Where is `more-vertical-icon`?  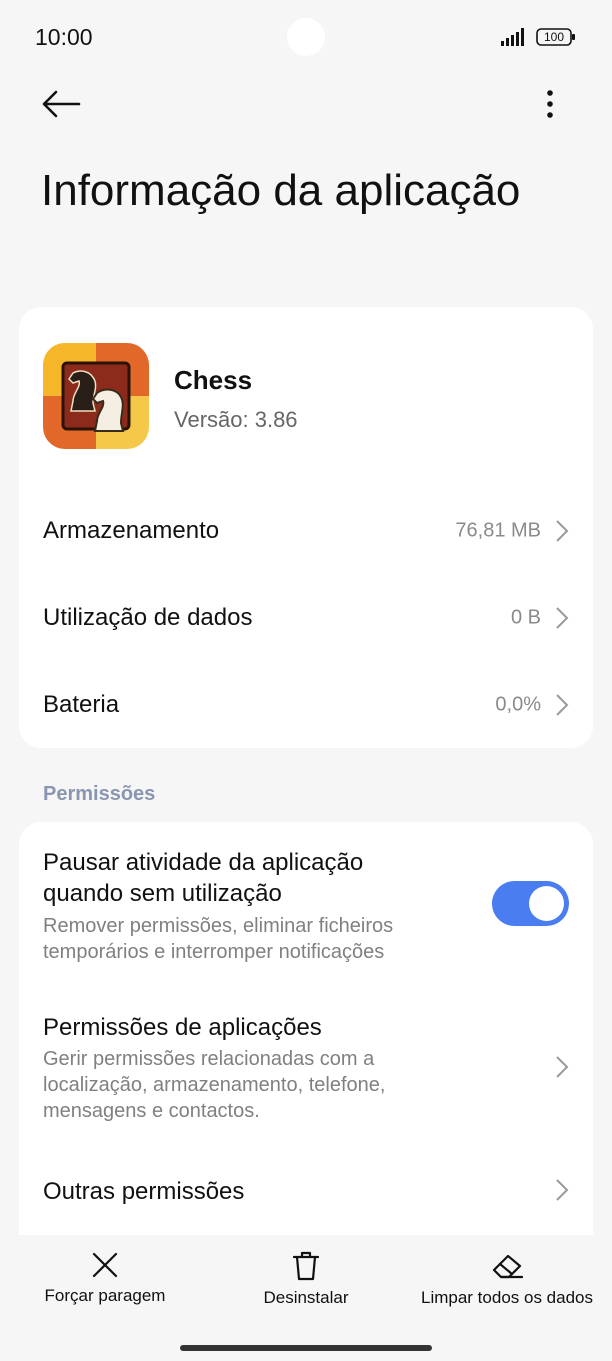 more-vertical-icon is located at coordinates (550, 104).